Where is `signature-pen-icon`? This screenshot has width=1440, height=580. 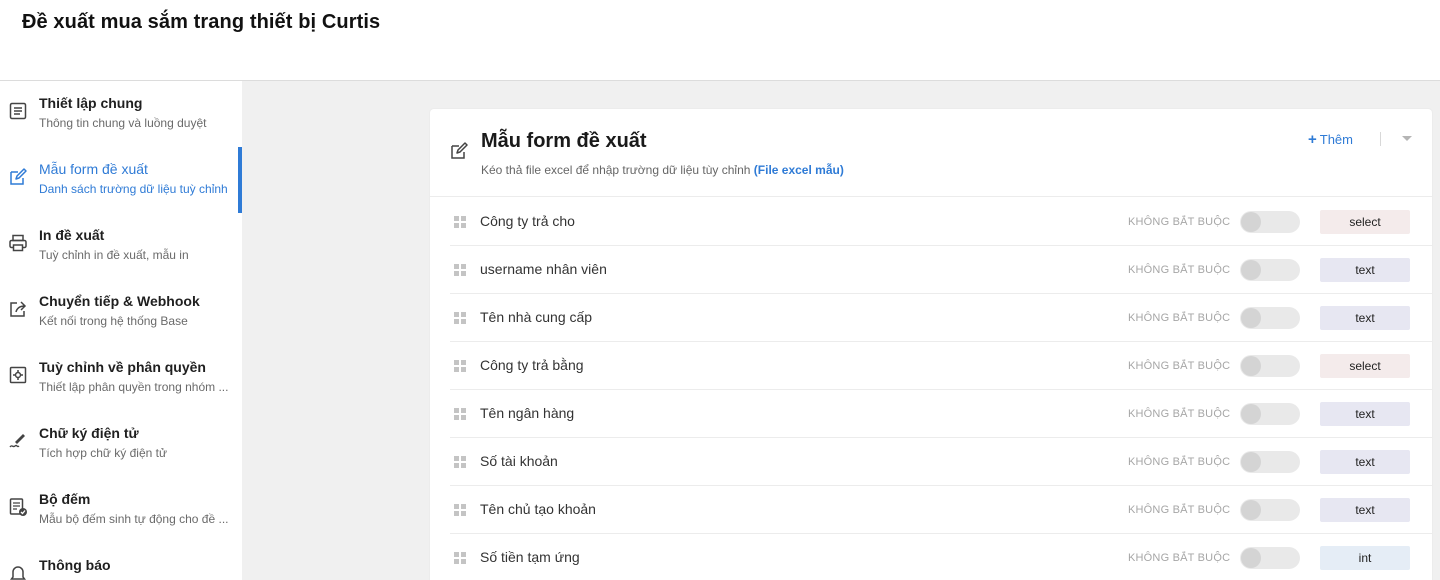 signature-pen-icon is located at coordinates (18, 441).